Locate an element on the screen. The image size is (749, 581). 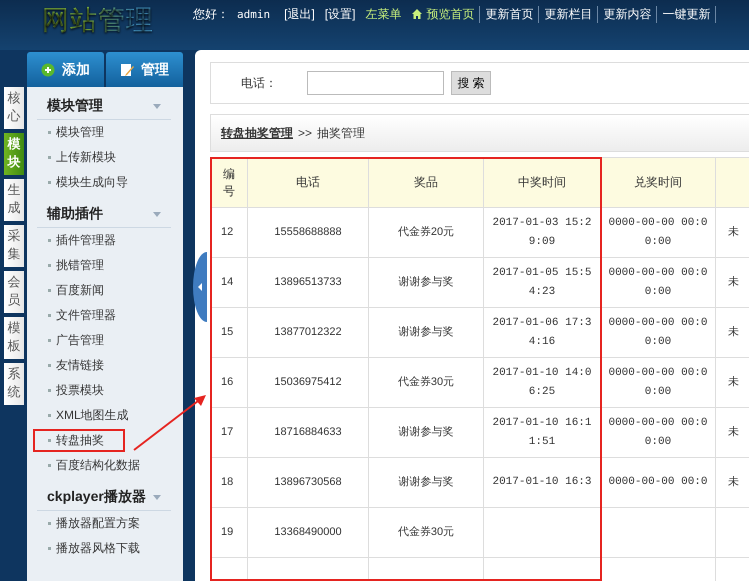
table-cell: 0000-00-00 00:0 is located at coordinates (658, 482).